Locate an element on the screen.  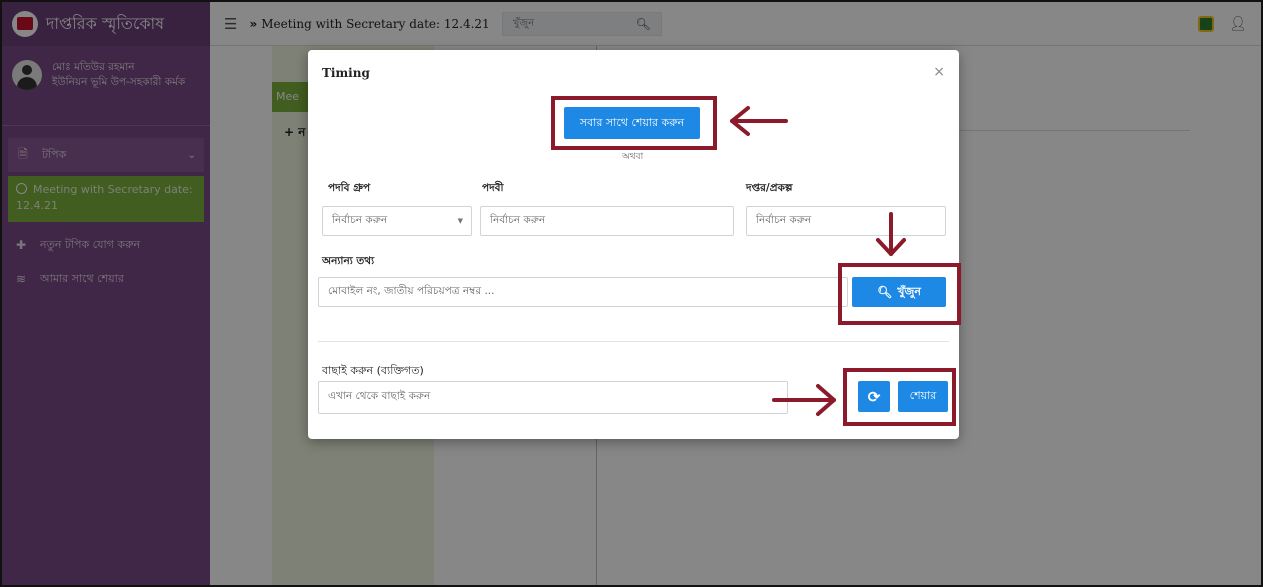
or-text: অথবা is located at coordinates (633, 157).